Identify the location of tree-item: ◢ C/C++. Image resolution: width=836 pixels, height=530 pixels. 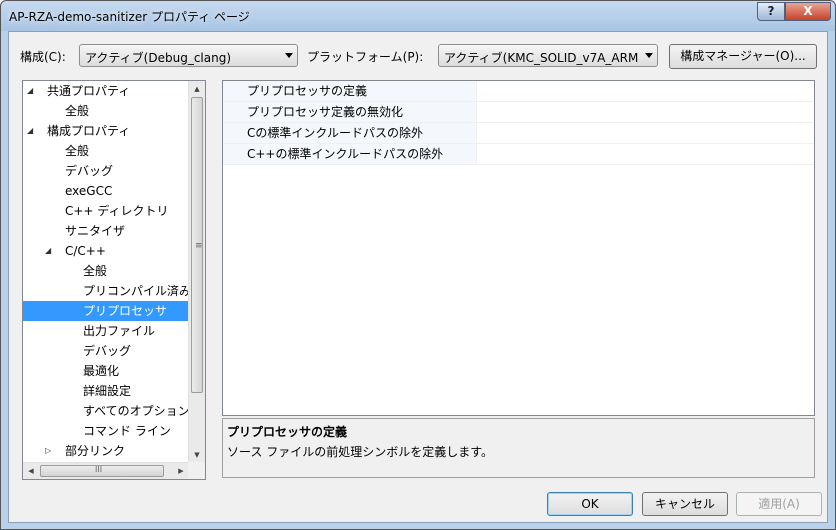
(106, 251).